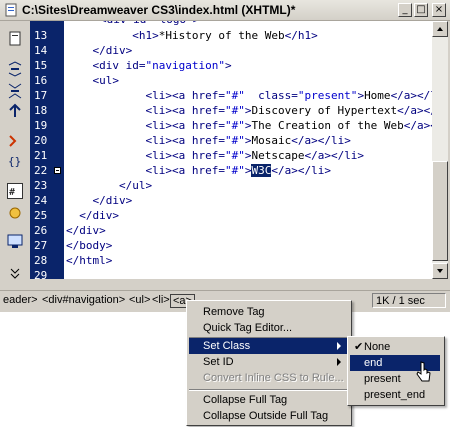 The height and width of the screenshot is (427, 450). Describe the element at coordinates (359, 347) in the screenshot. I see `checkmark-icon: ✔` at that location.